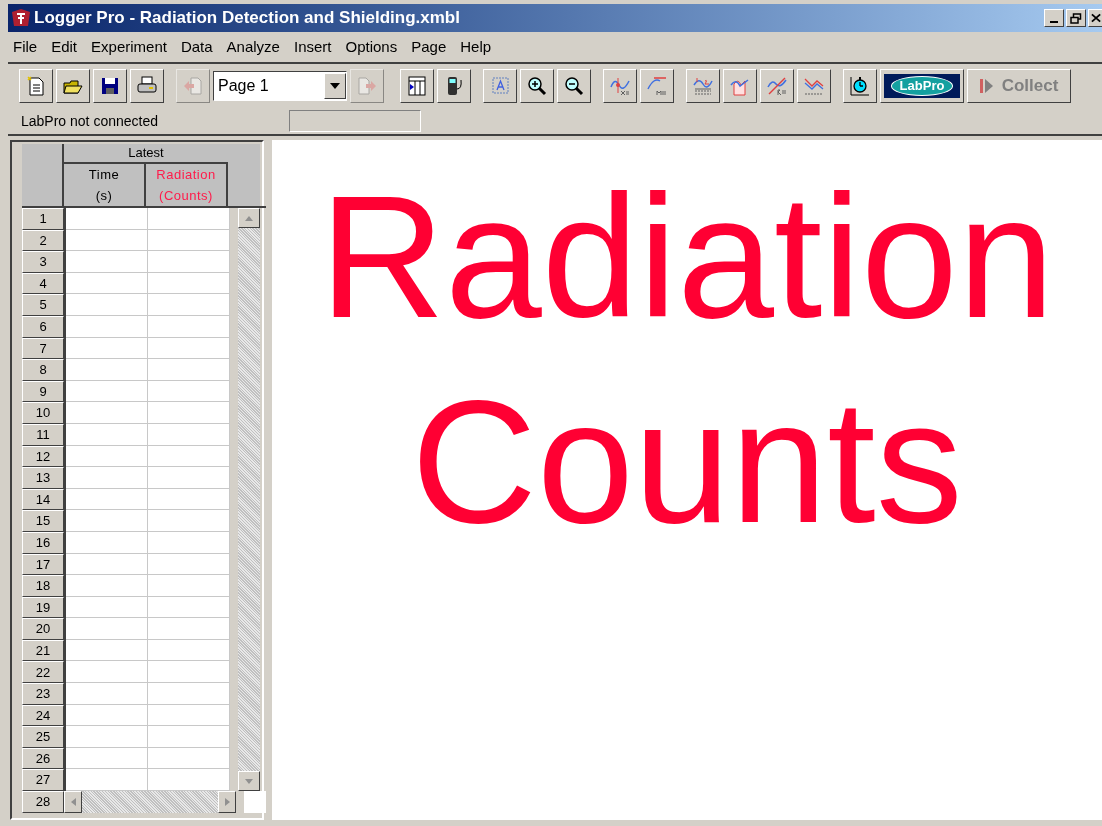  What do you see at coordinates (429, 47) in the screenshot?
I see `menu-item: Page` at bounding box center [429, 47].